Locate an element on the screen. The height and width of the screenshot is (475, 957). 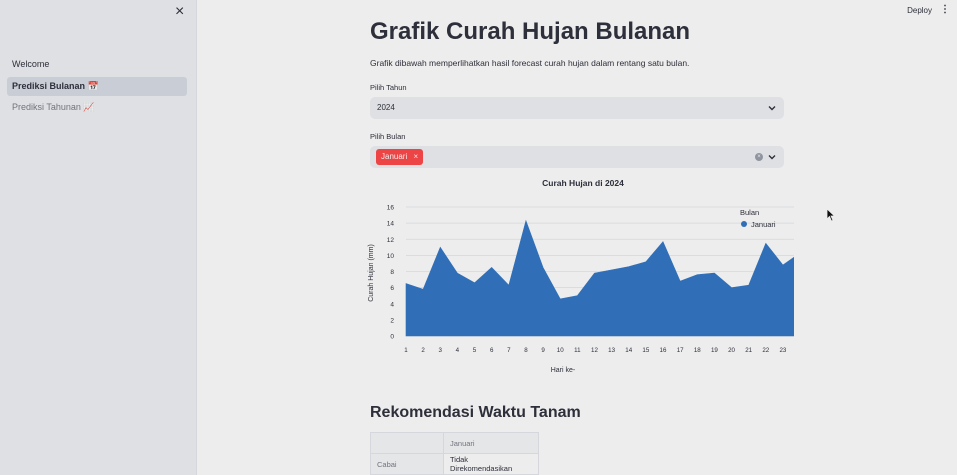
month-tag: Januari × is located at coordinates (400, 157).